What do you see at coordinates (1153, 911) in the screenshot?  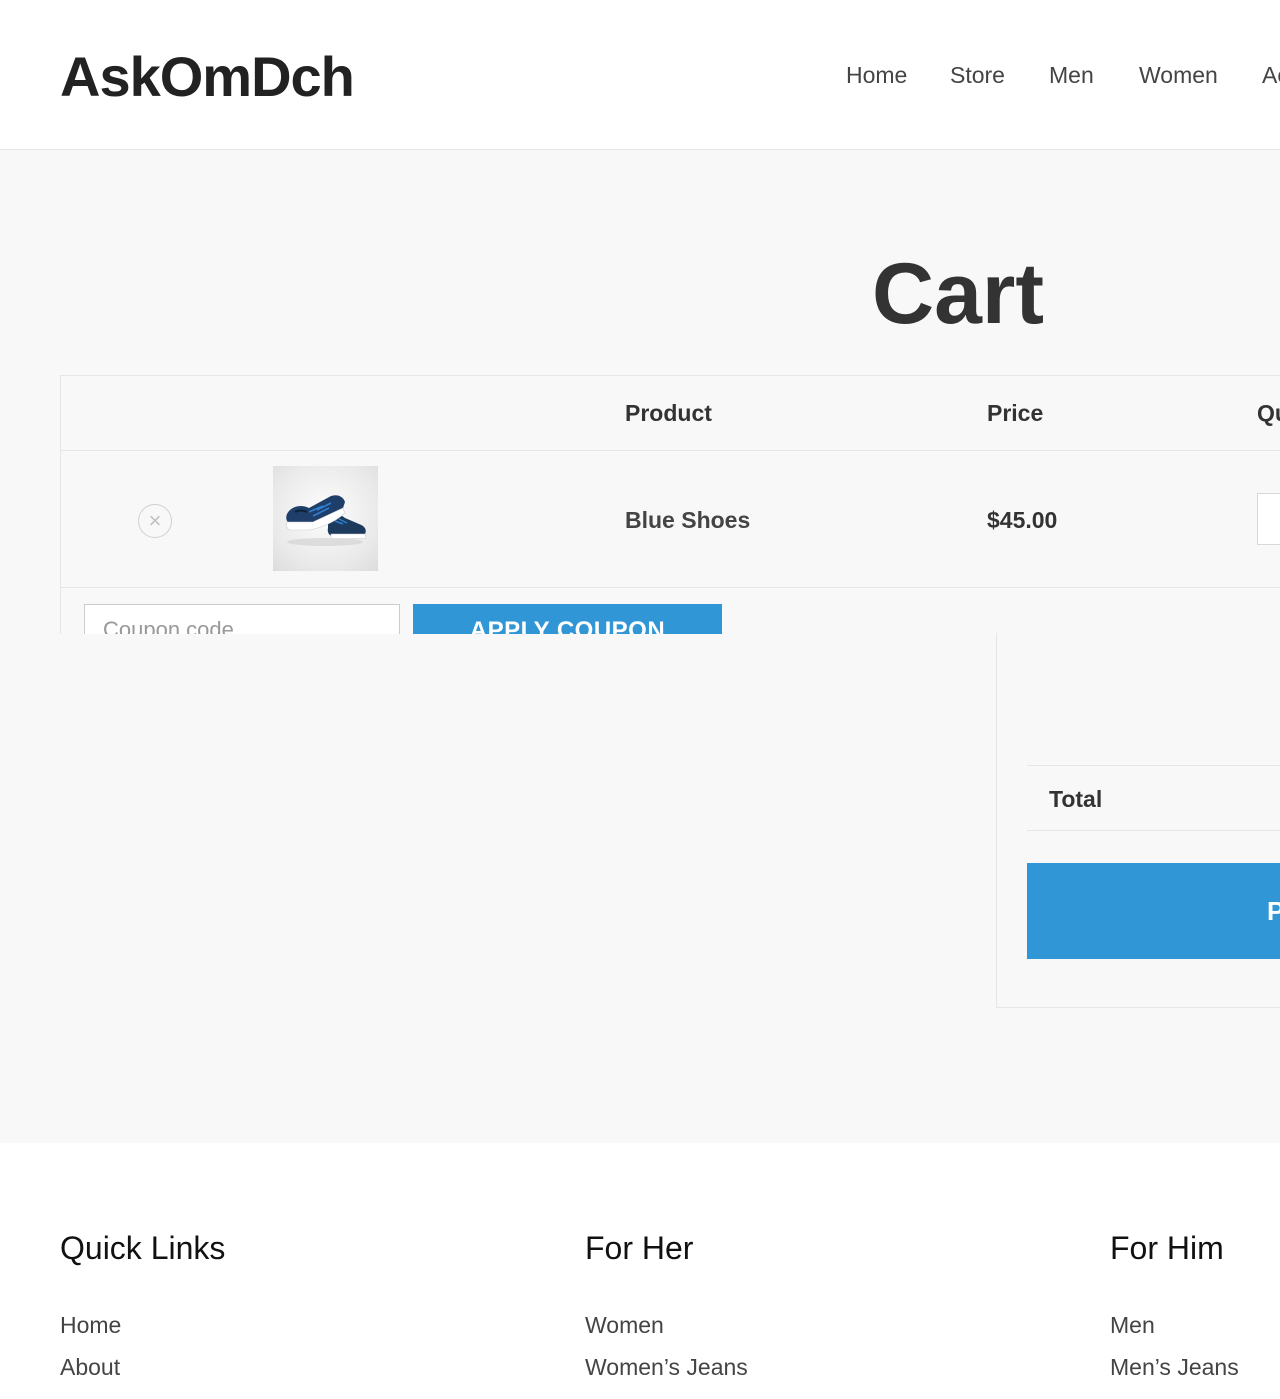 I see `proceed-to-checkout-button: P` at bounding box center [1153, 911].